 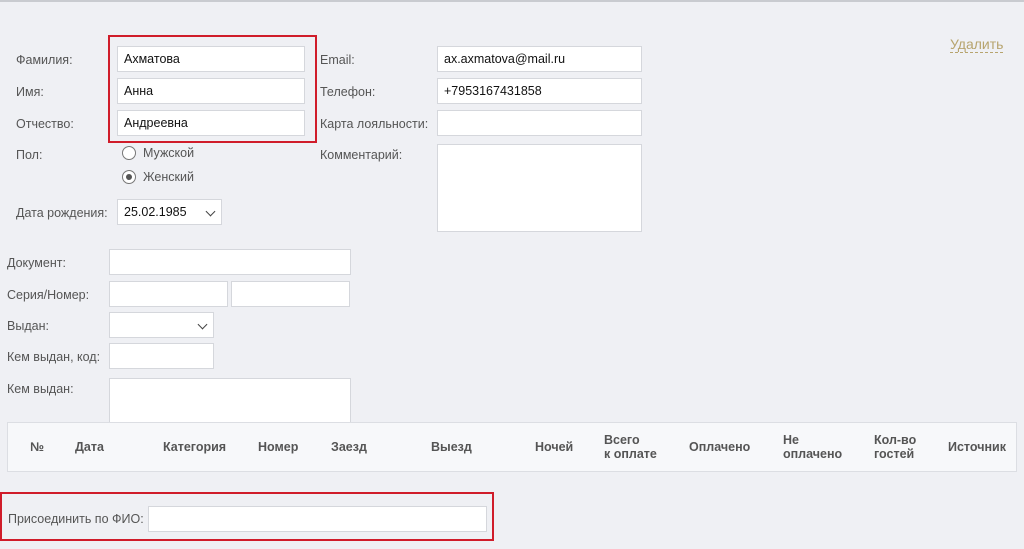 What do you see at coordinates (212, 89) in the screenshot?
I see `name-highlight-box` at bounding box center [212, 89].